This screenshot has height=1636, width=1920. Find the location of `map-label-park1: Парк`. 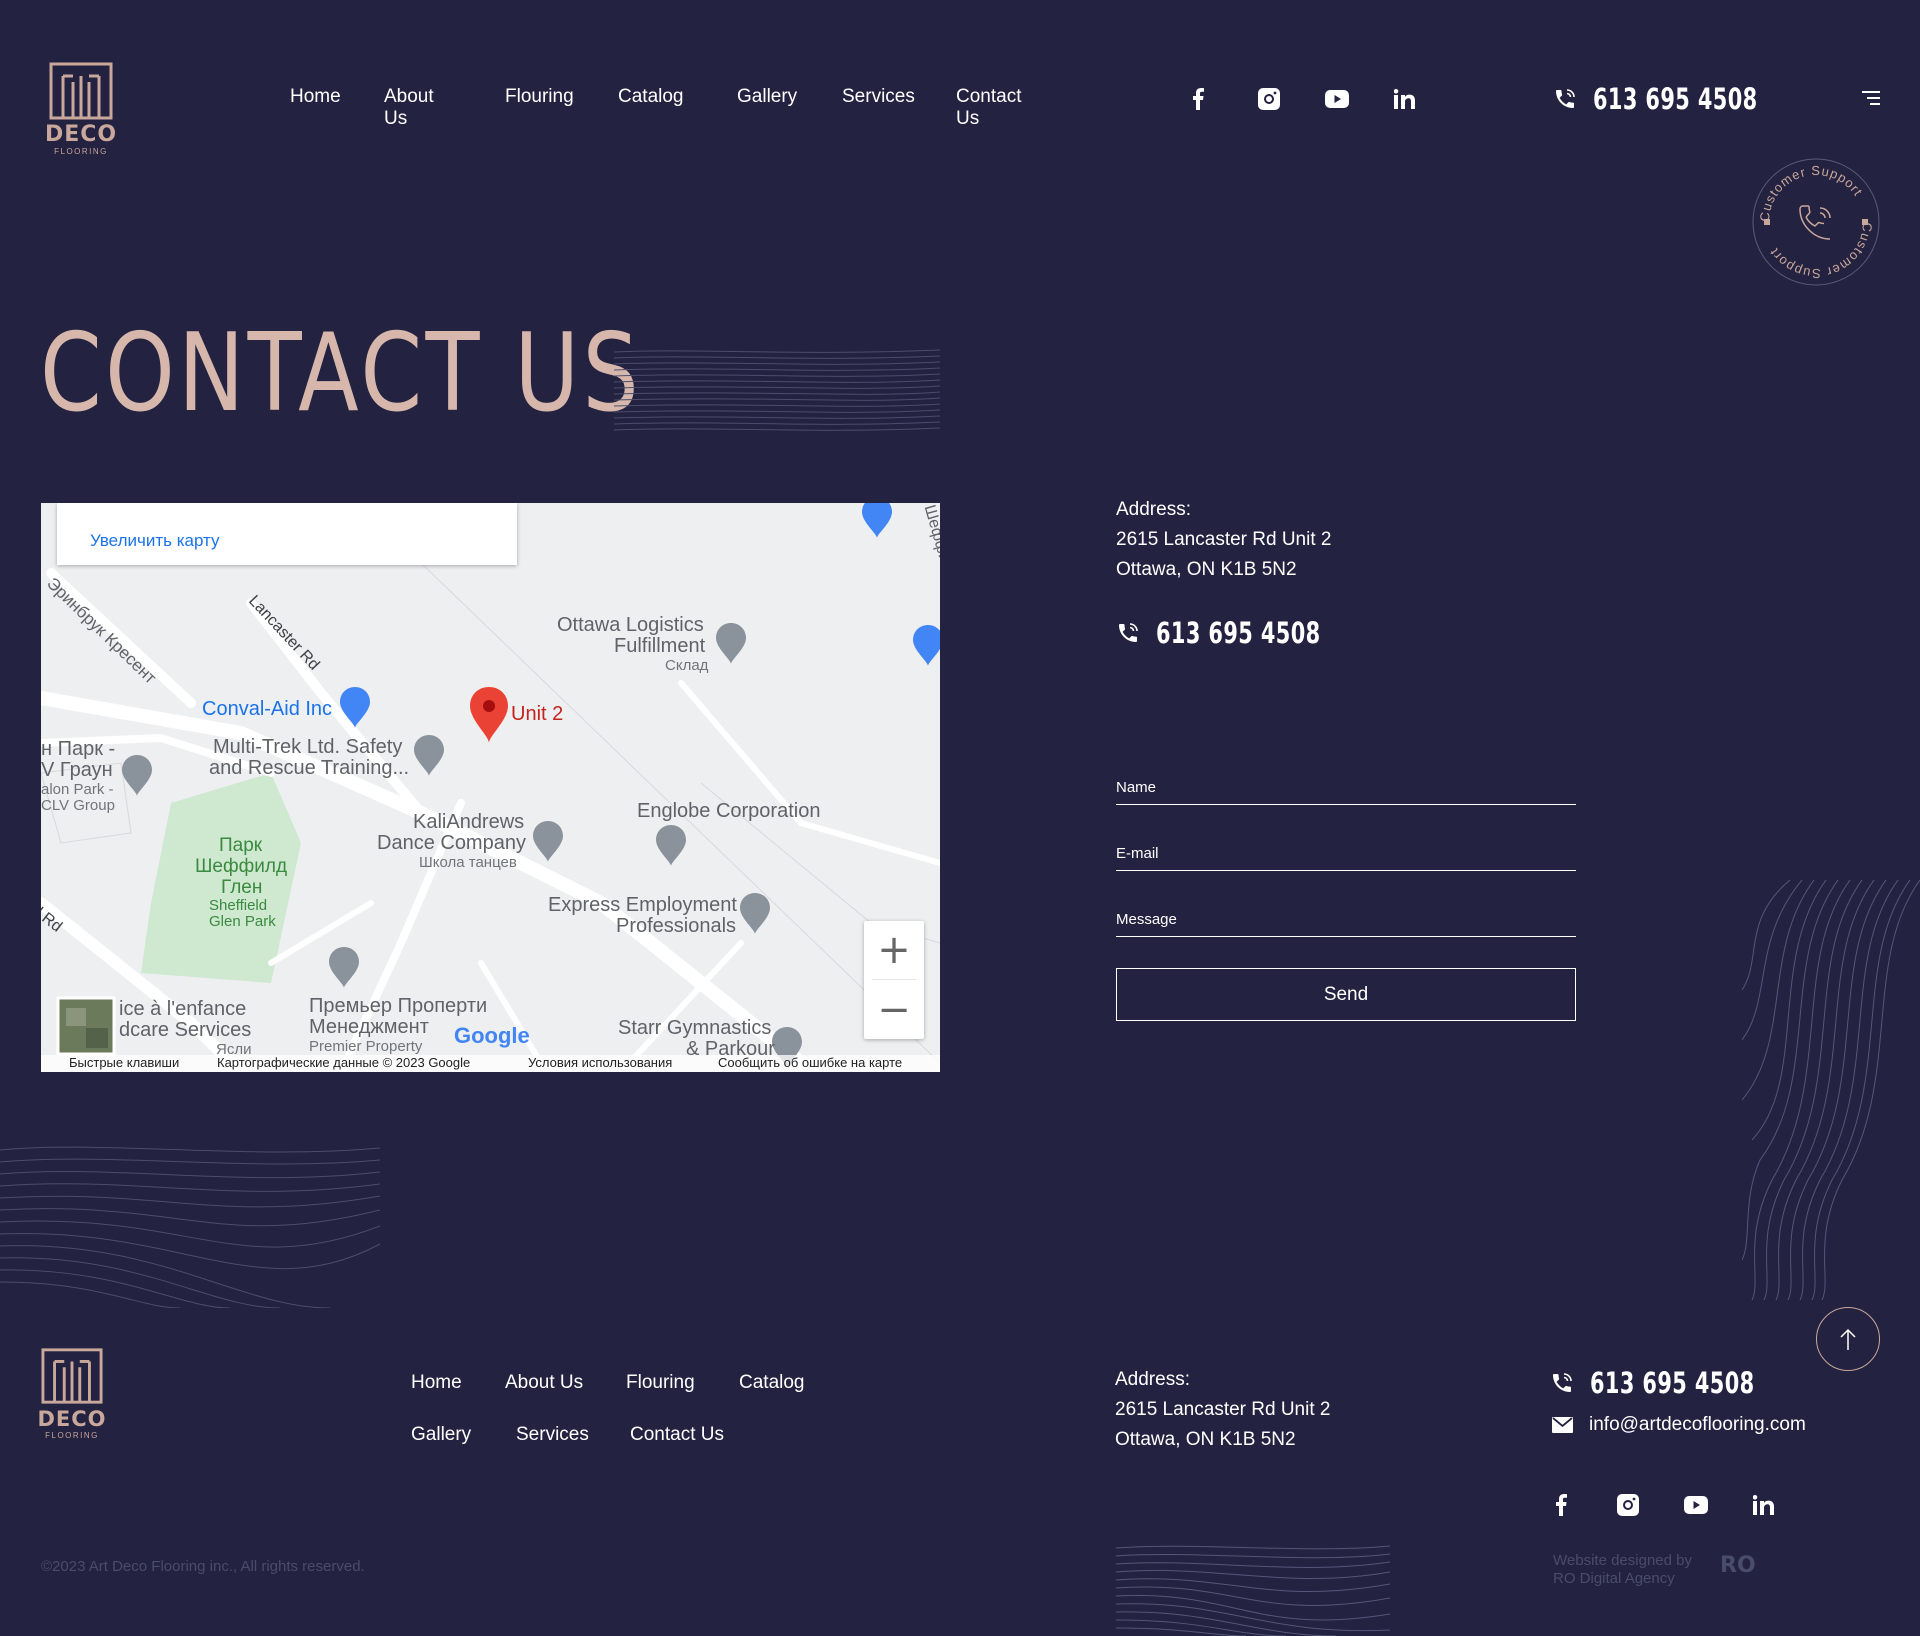

map-label-park1: Парк is located at coordinates (241, 845).